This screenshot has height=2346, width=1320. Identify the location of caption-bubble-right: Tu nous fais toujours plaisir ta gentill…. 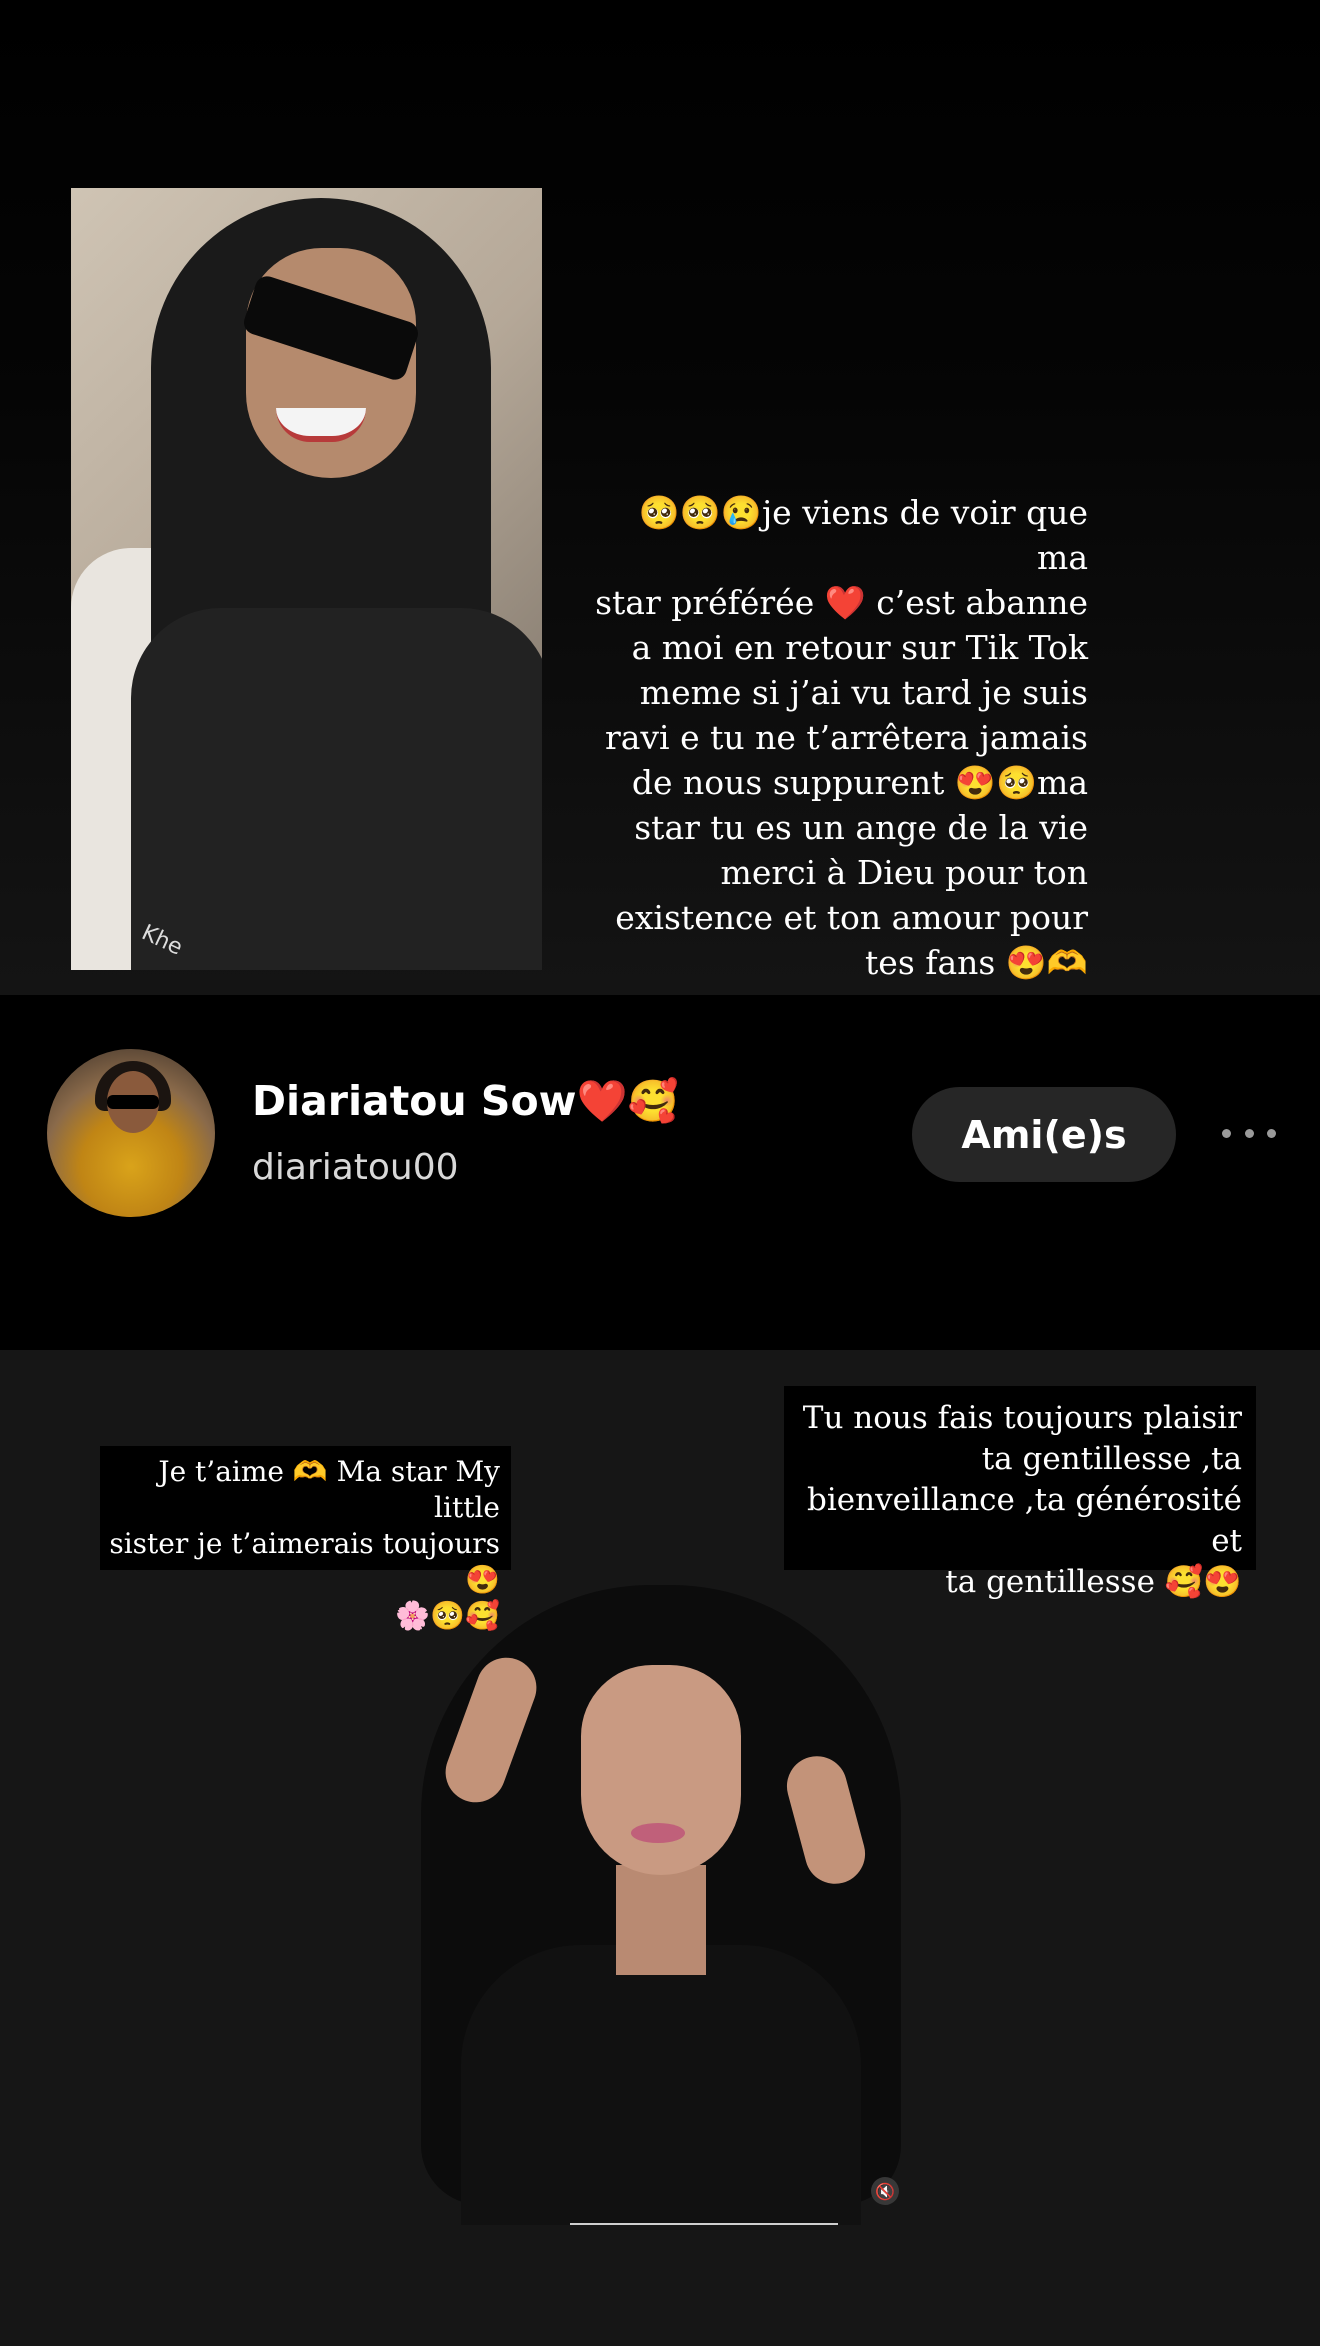
(1020, 1493).